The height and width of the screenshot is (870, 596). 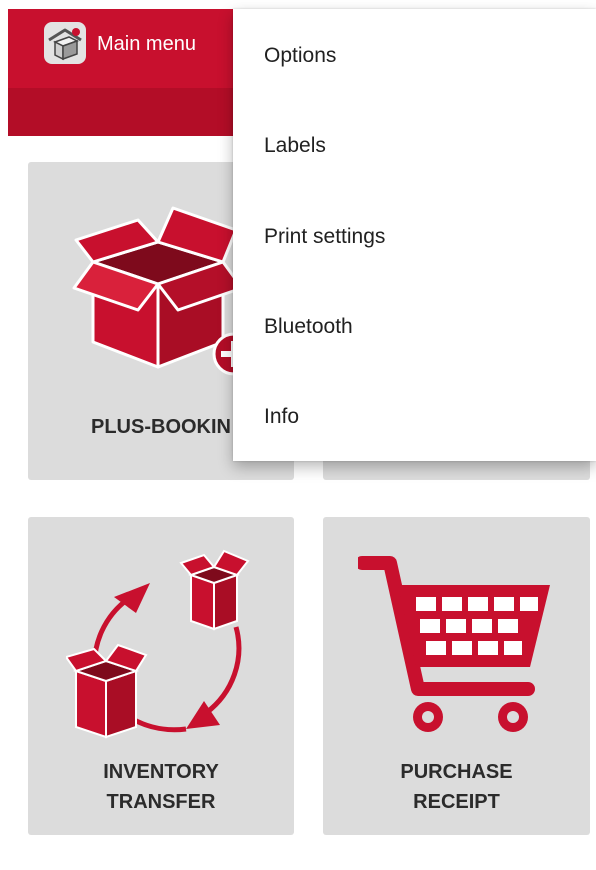 What do you see at coordinates (414, 56) in the screenshot?
I see `menu-item-options: Options` at bounding box center [414, 56].